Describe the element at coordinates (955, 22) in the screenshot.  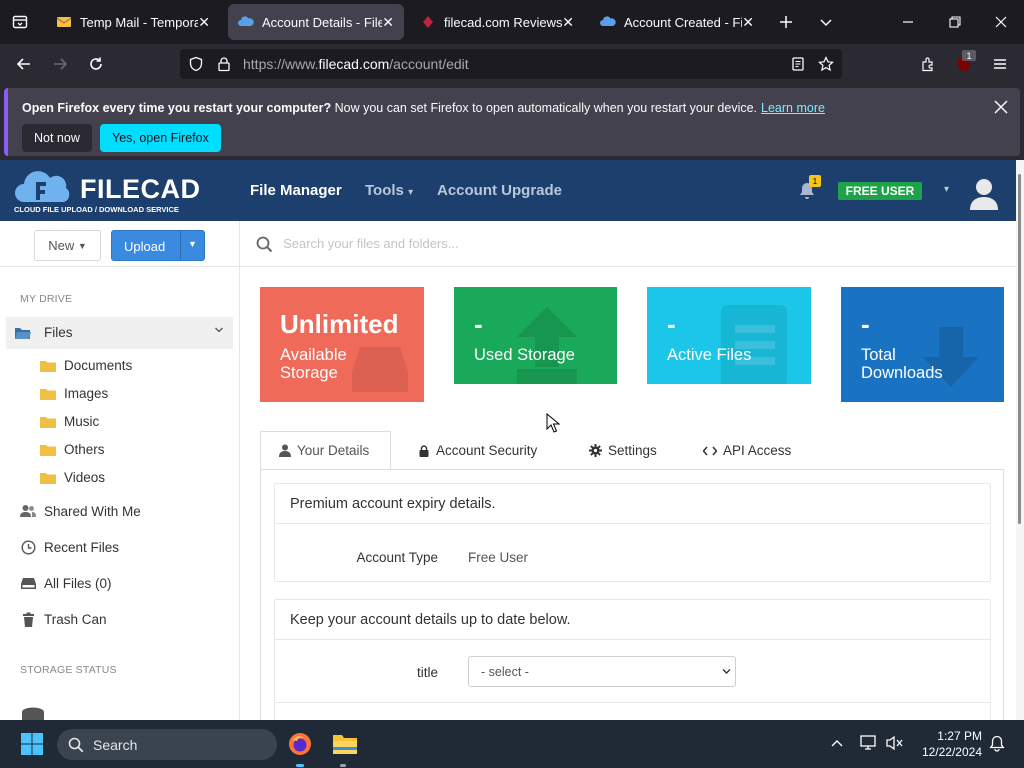
I see `restore-icon` at that location.